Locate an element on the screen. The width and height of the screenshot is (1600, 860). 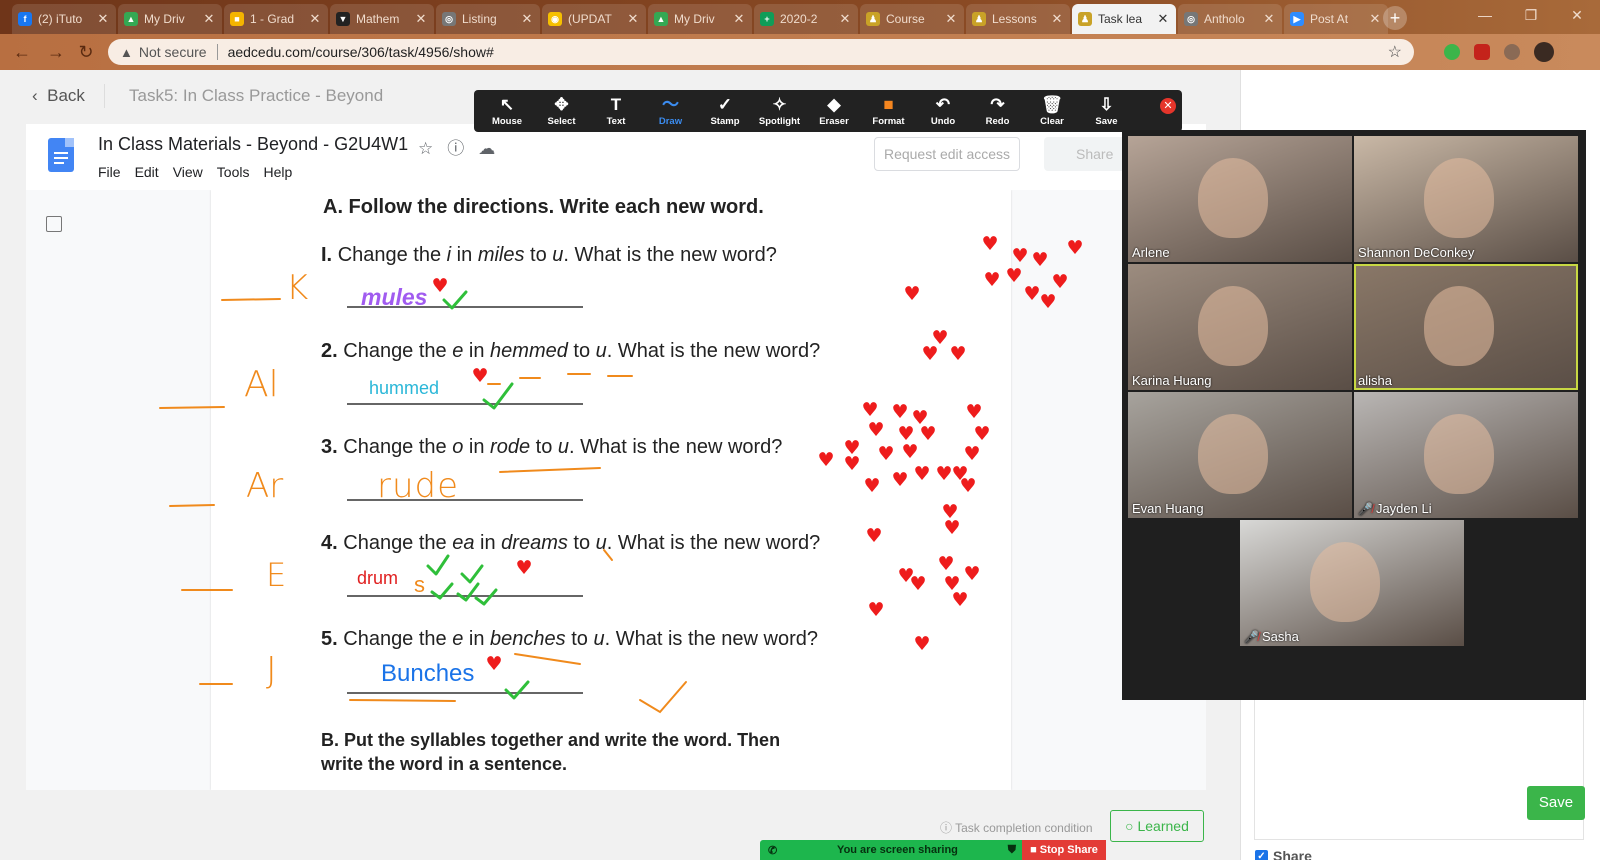
participant-name-label: Arlene is located at coordinates (1151, 252).